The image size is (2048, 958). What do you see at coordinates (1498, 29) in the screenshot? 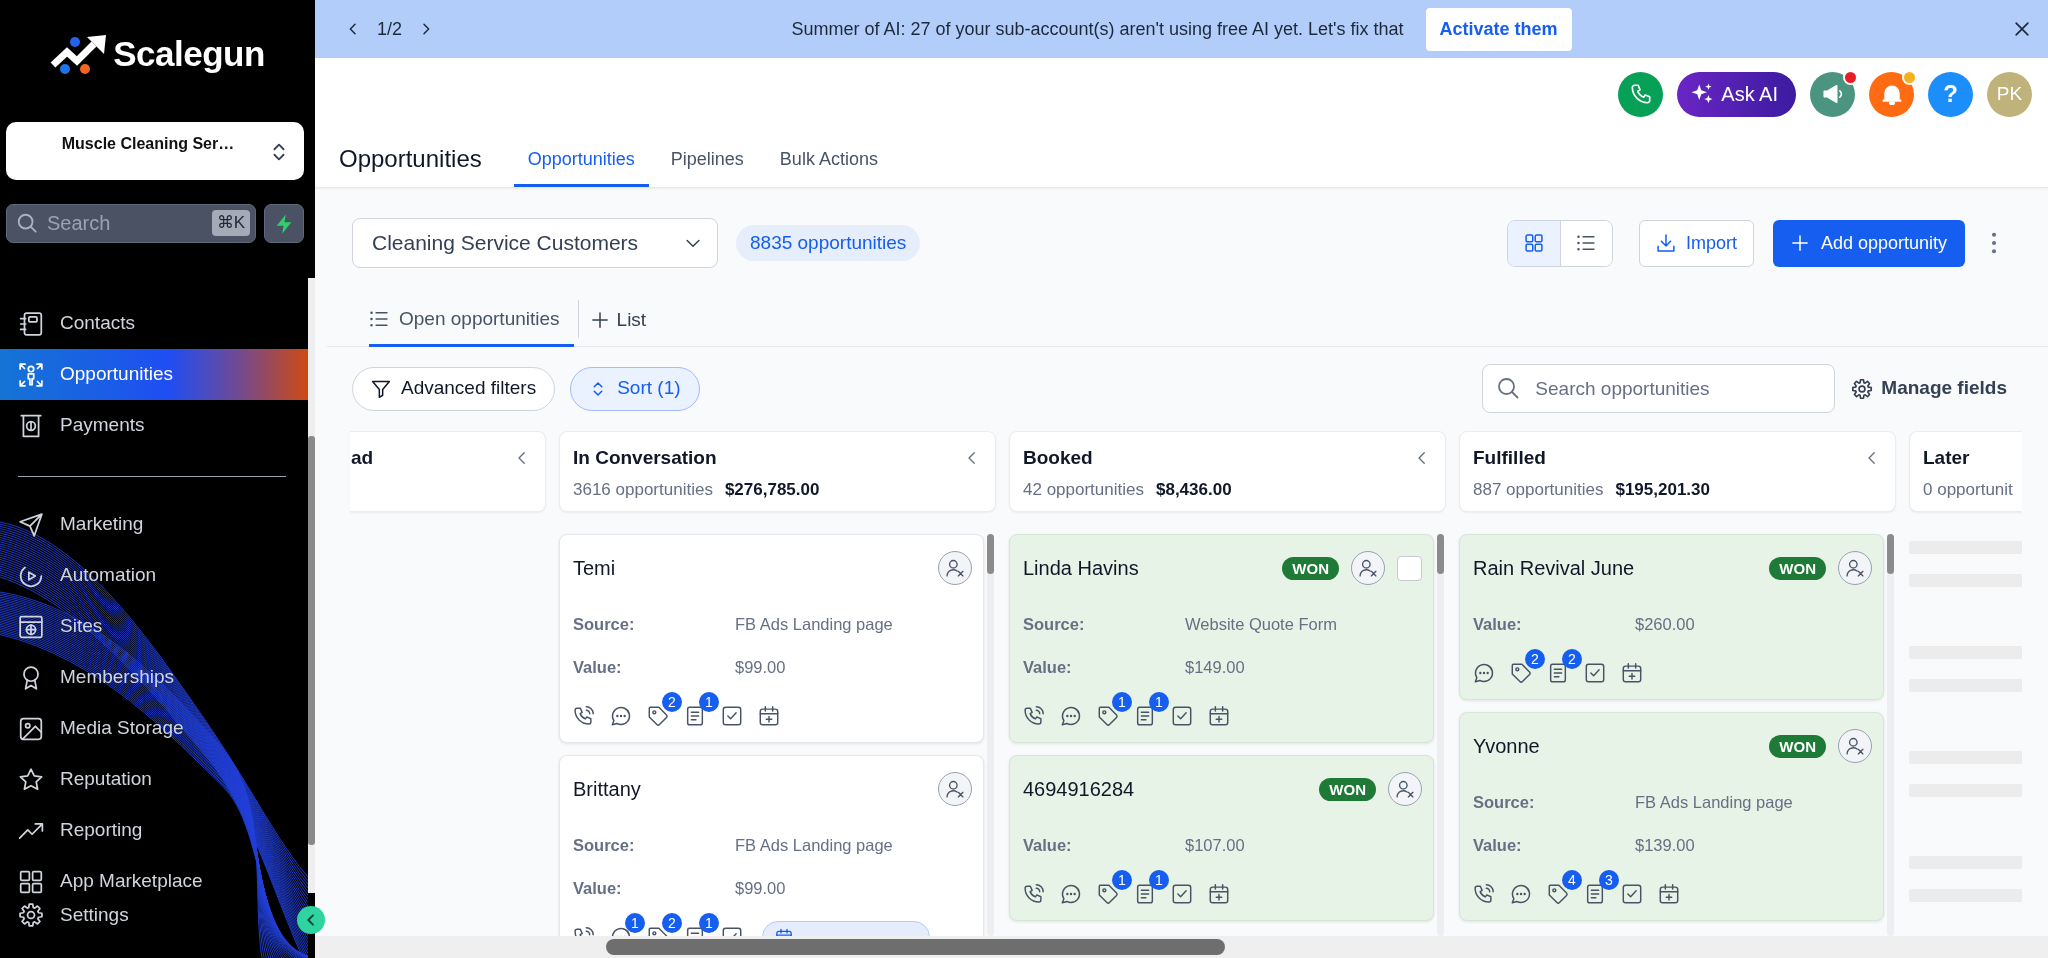
I see `activate-button: Activate them` at bounding box center [1498, 29].